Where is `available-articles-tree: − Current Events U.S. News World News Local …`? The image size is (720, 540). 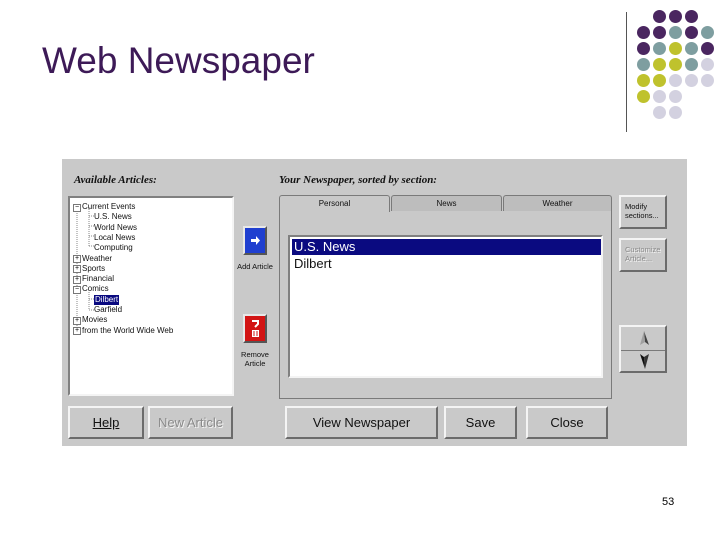
available-articles-tree: − Current Events U.S. News World News Local … is located at coordinates (151, 296).